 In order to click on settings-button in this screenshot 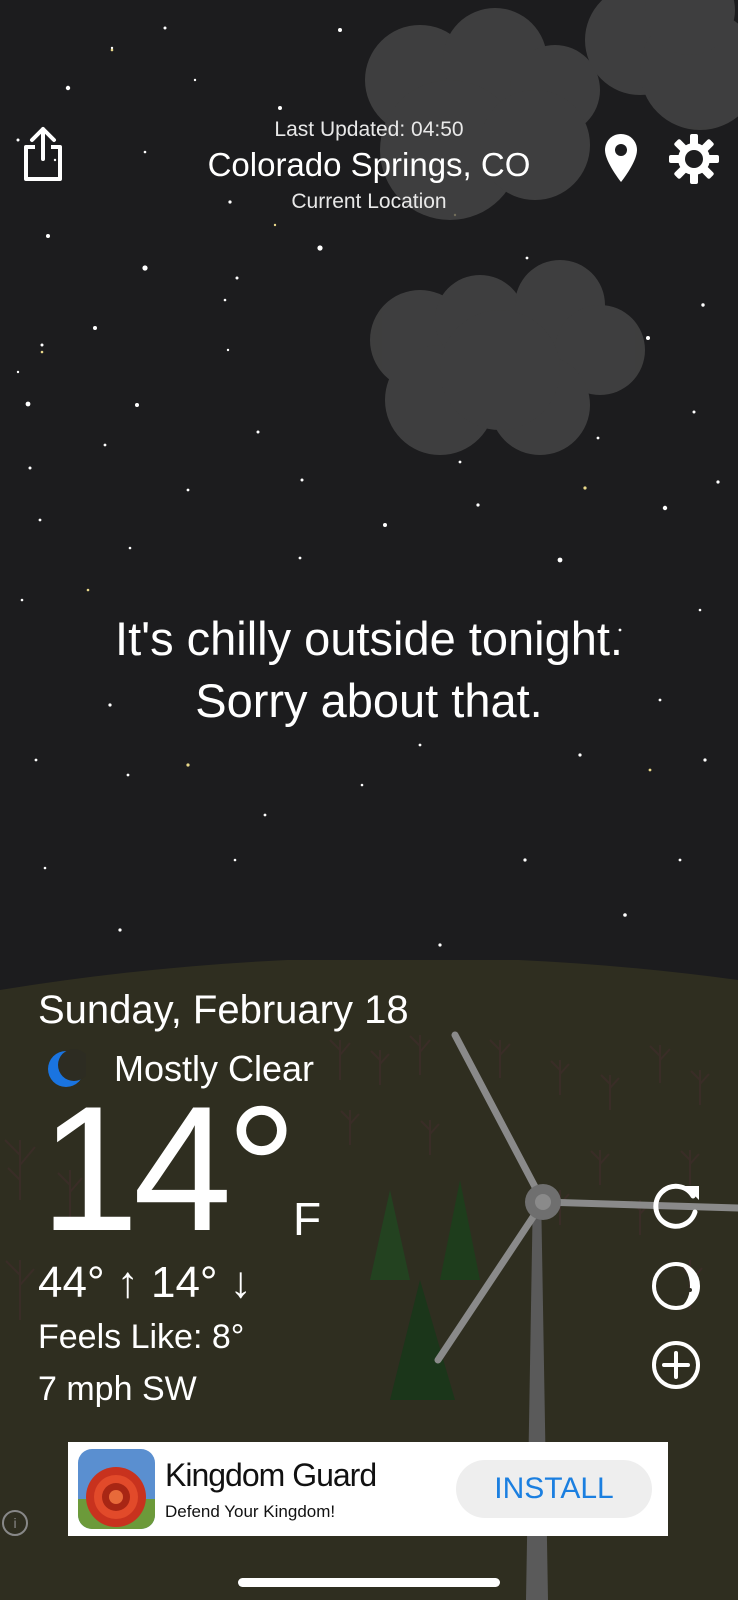, I will do `click(694, 159)`.